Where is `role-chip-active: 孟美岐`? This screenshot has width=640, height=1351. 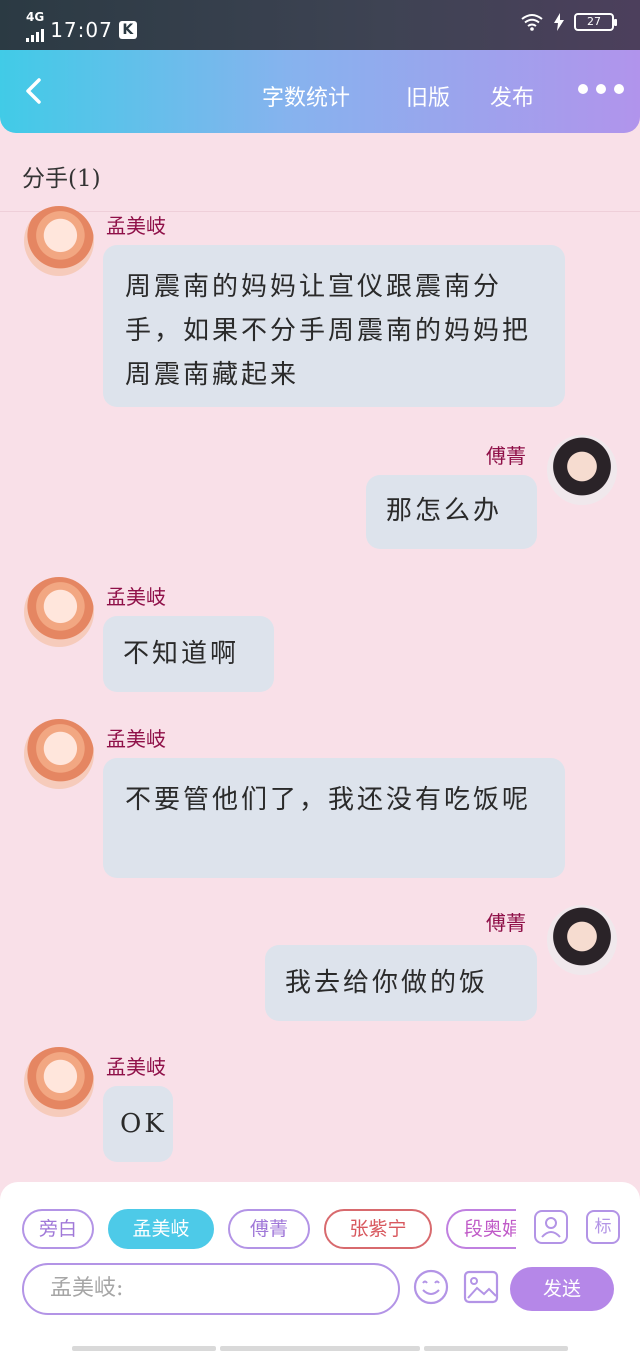 role-chip-active: 孟美岐 is located at coordinates (161, 1229).